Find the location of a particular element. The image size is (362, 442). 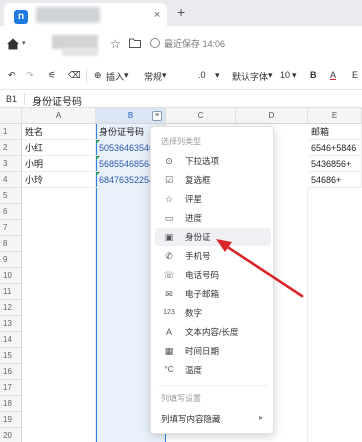

column-header-b: B ≡ is located at coordinates (131, 116).